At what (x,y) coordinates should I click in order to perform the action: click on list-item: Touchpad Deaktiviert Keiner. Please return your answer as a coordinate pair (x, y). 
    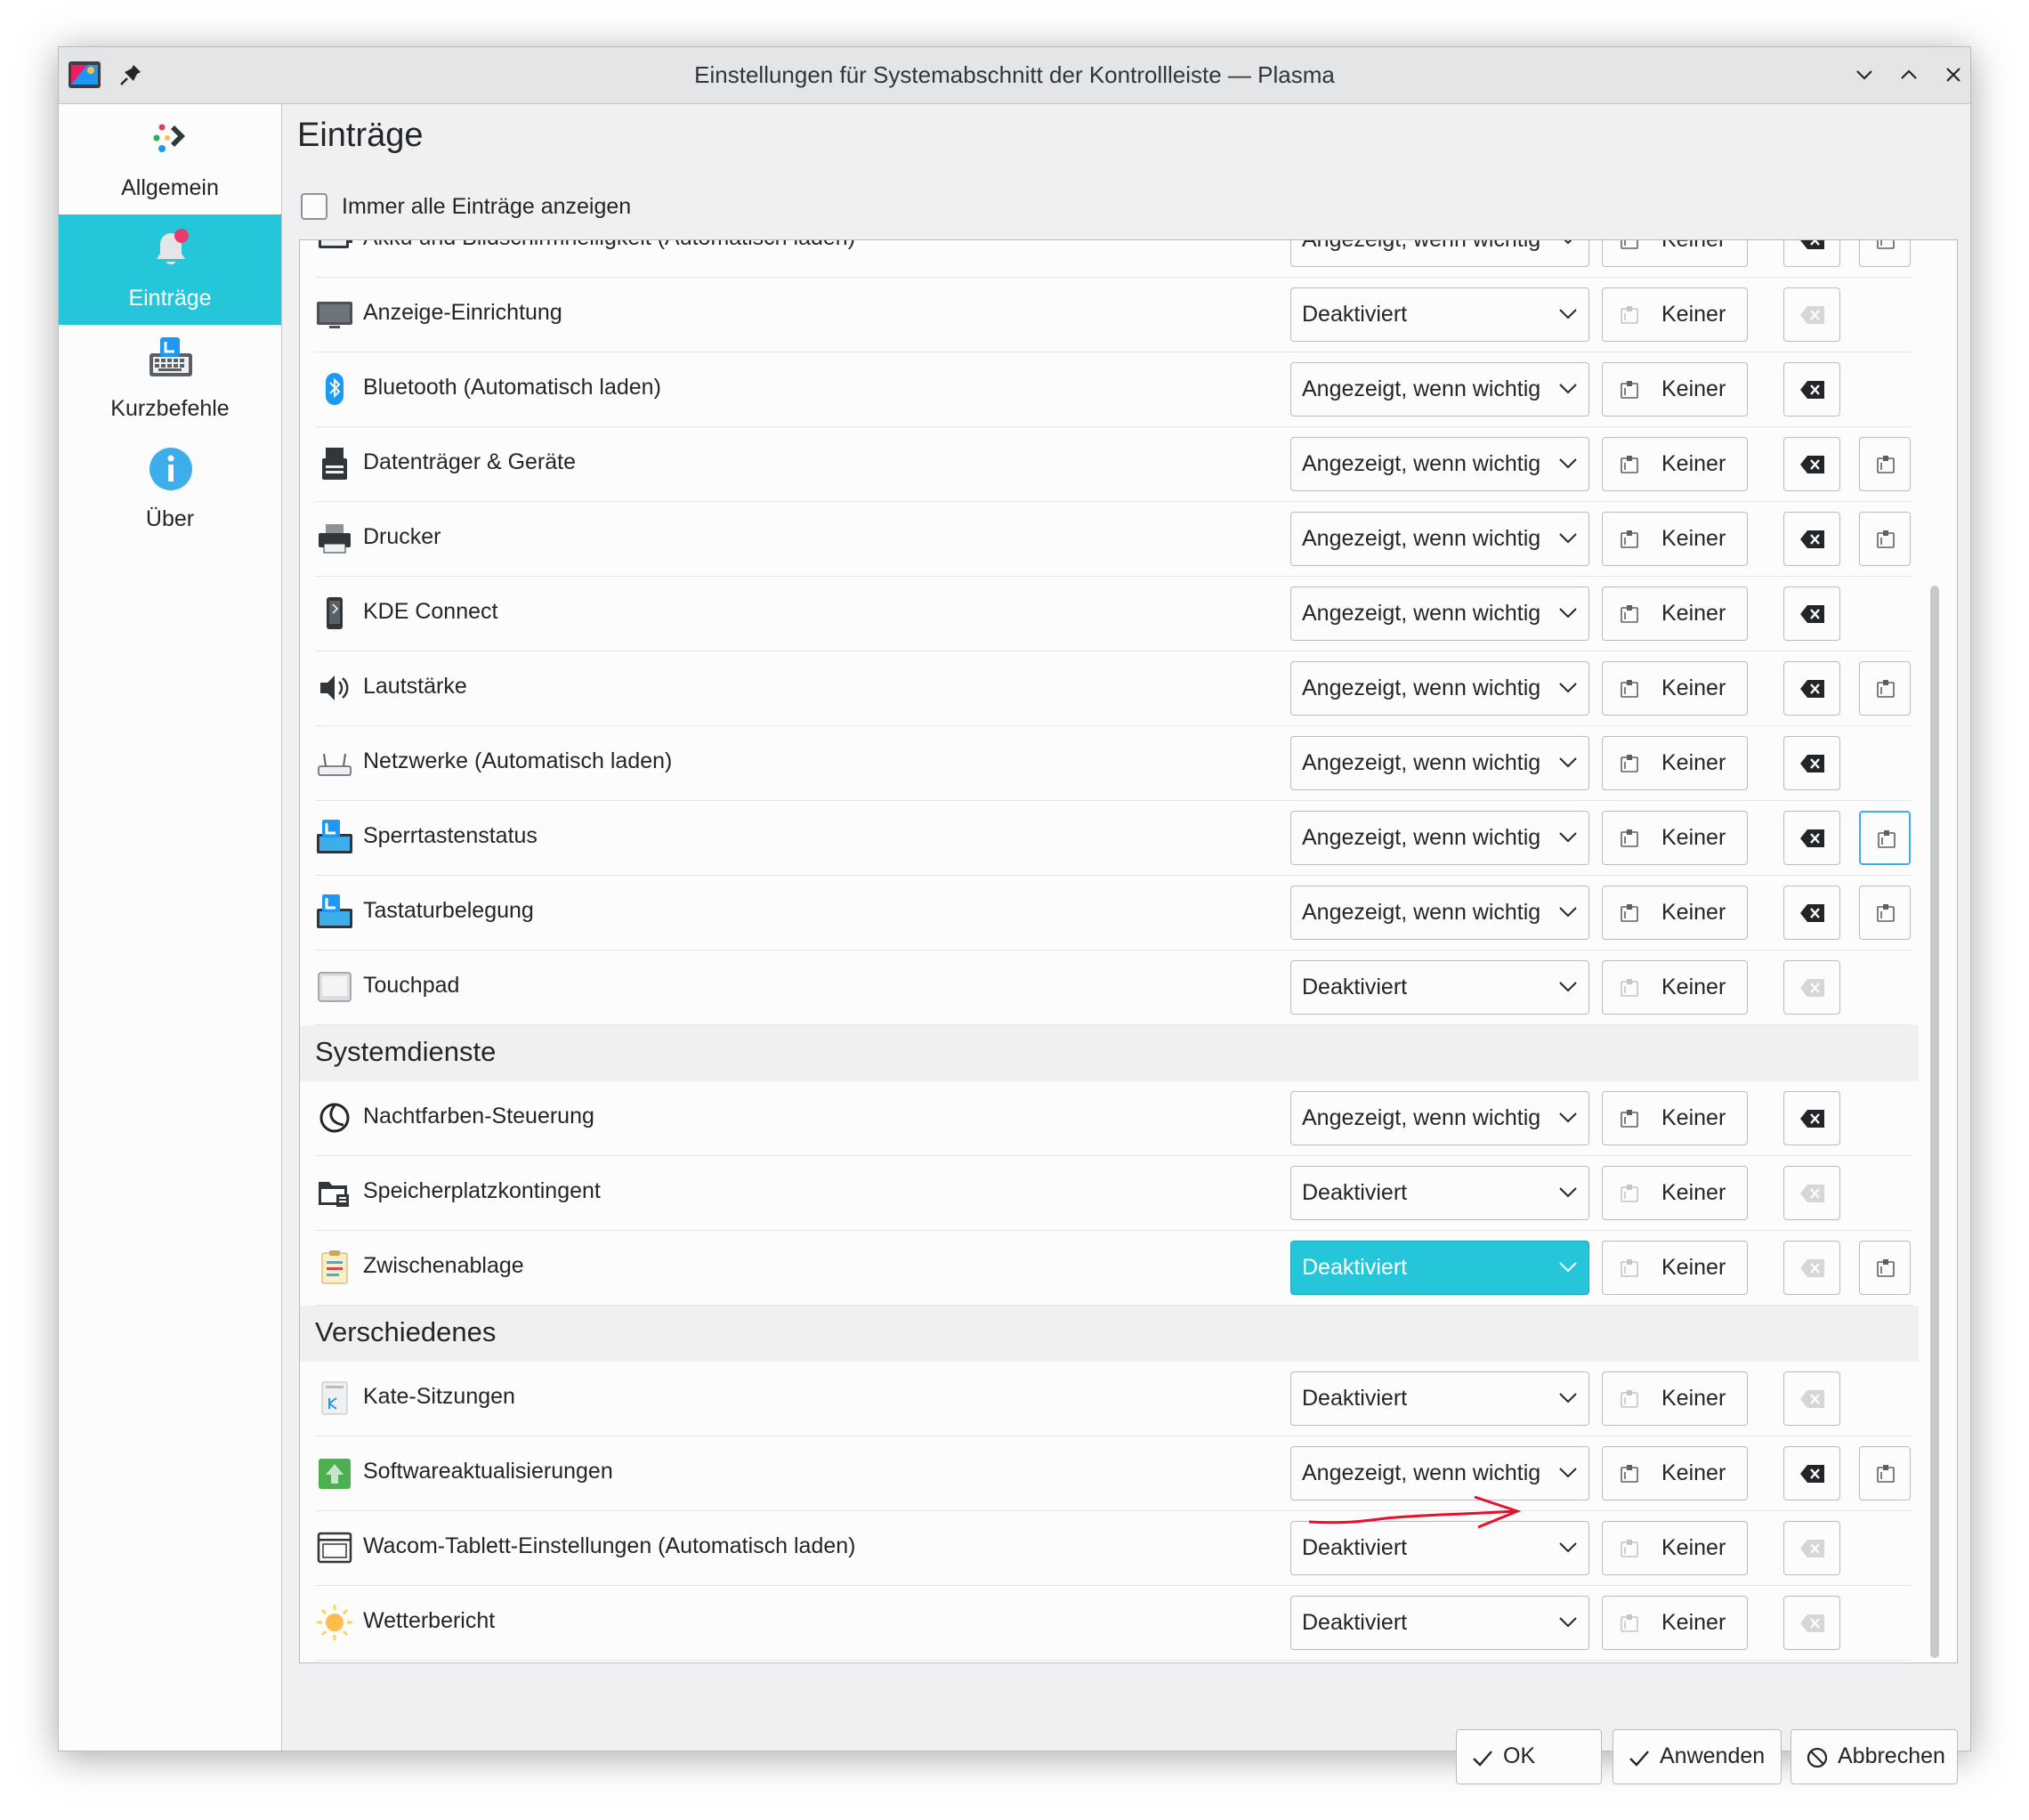
    Looking at the image, I should click on (1113, 987).